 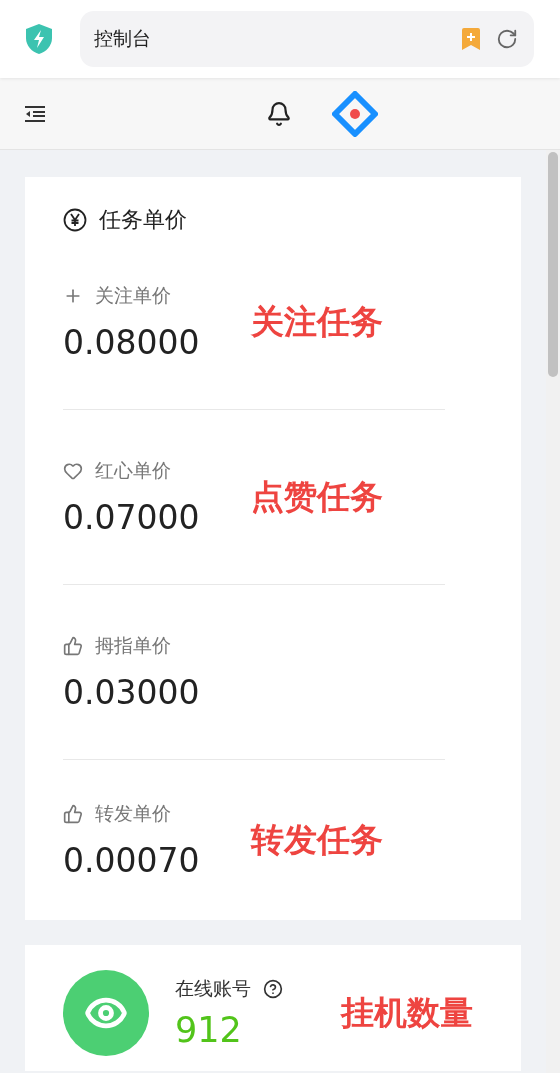 I want to click on address-text: 控制台, so click(x=123, y=38).